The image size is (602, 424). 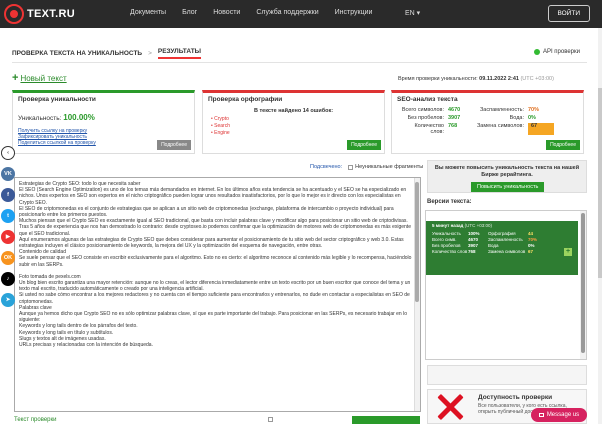 I want to click on seo-total-label: Всего символов:, so click(x=422, y=110).